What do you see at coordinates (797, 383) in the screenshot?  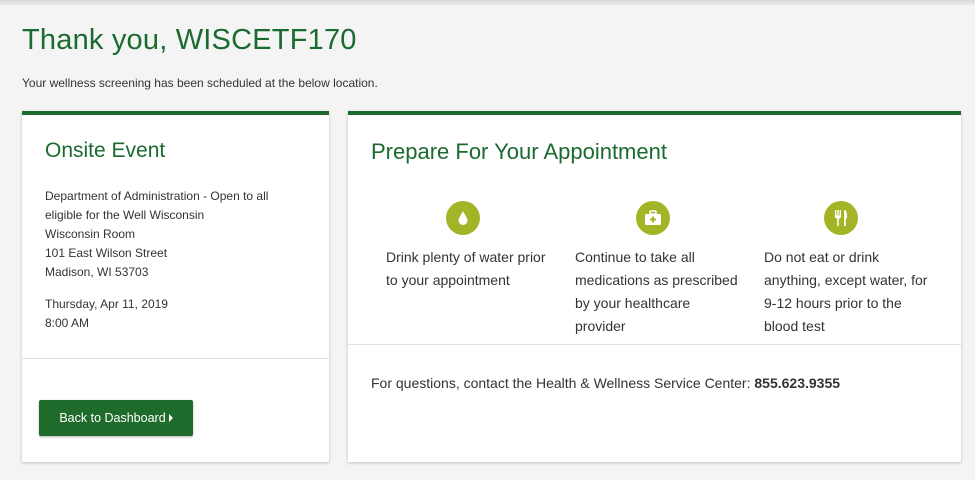 I see `contact-phone: 855.623.9355` at bounding box center [797, 383].